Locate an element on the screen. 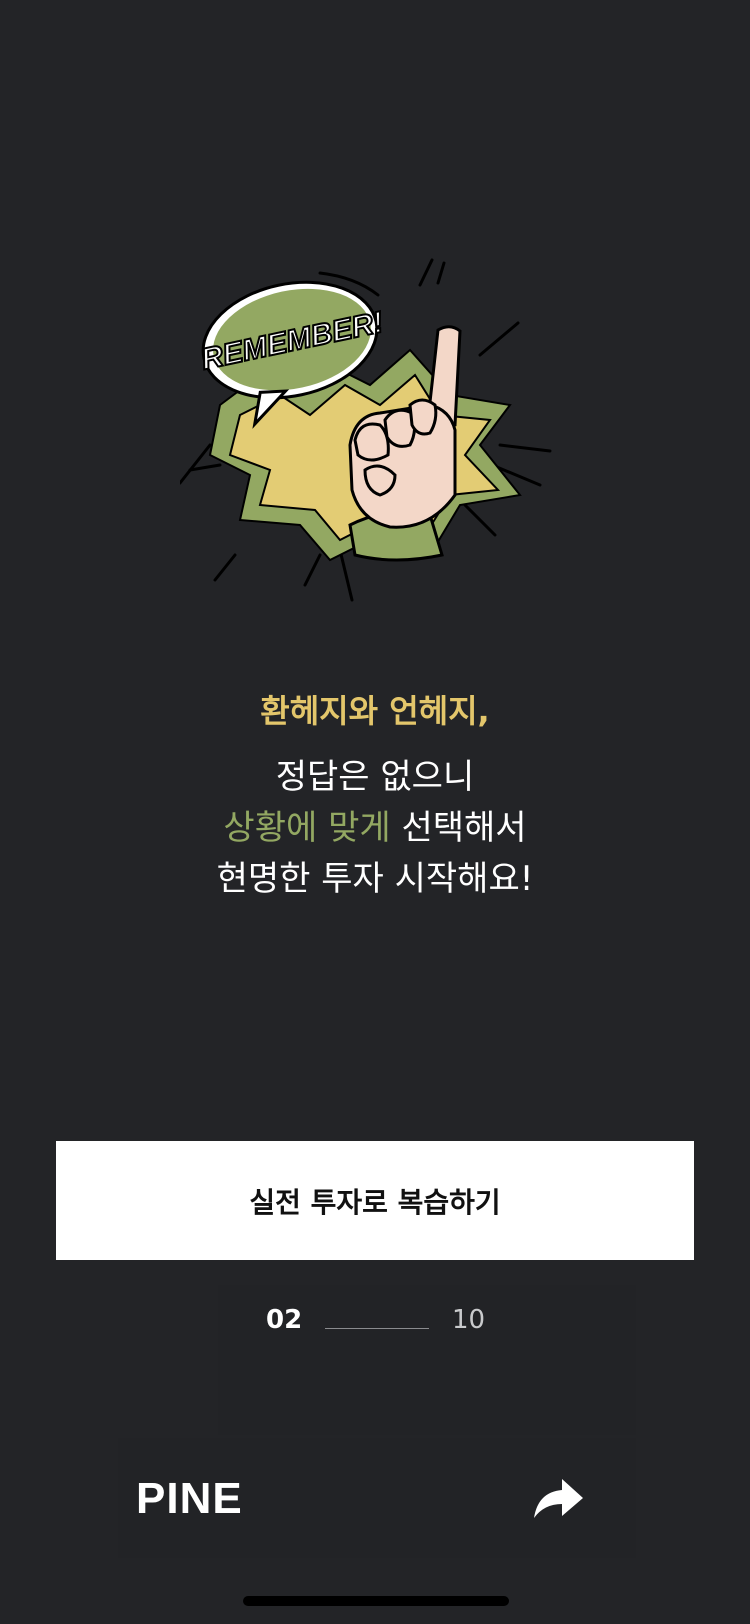 This screenshot has height=1624, width=750. headline: 환헤지와 언헤지, is located at coordinates (375, 711).